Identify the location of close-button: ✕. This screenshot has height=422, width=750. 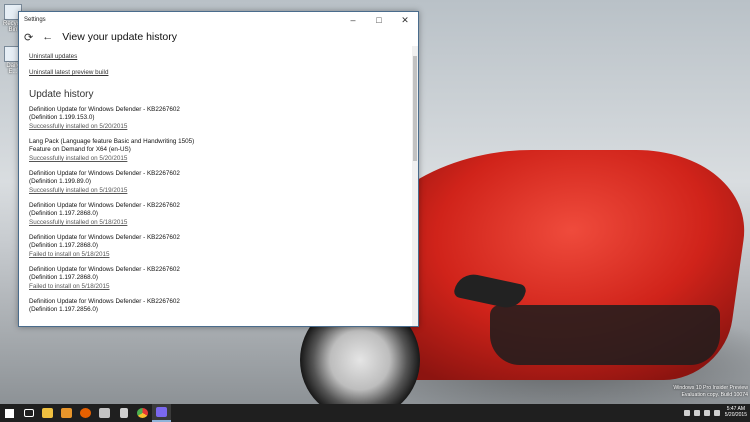
(405, 20).